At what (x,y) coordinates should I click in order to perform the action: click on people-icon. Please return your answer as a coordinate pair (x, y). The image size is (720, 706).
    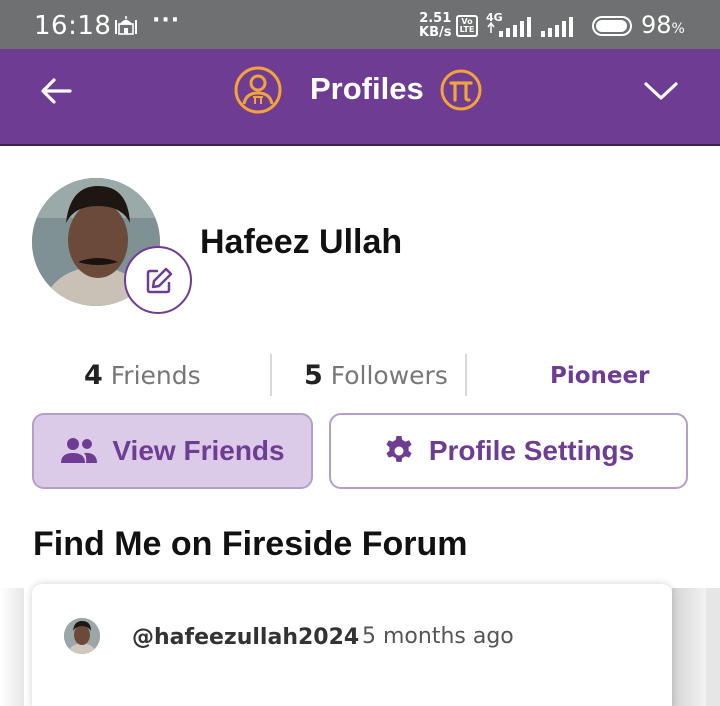
    Looking at the image, I should click on (79, 450).